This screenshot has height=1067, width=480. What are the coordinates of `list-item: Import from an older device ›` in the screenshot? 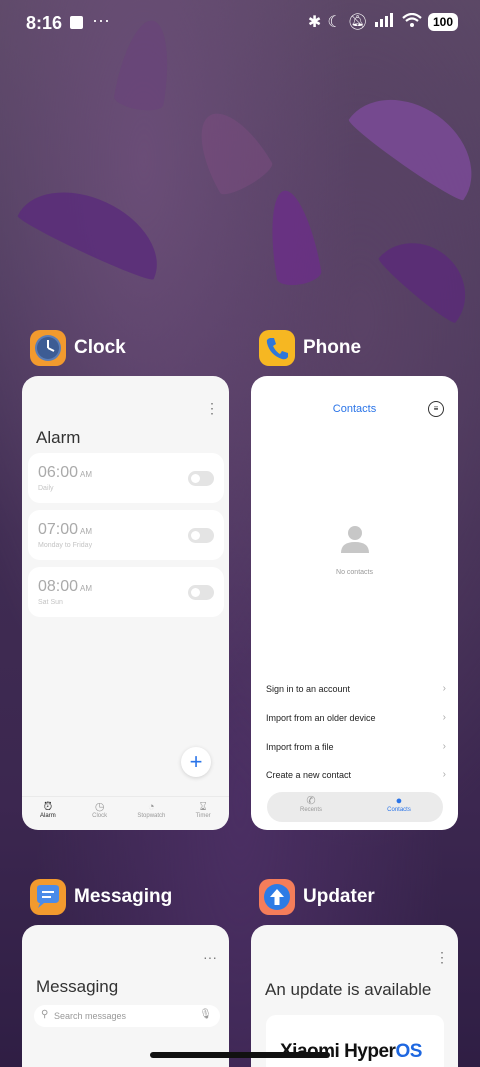 It's located at (356, 717).